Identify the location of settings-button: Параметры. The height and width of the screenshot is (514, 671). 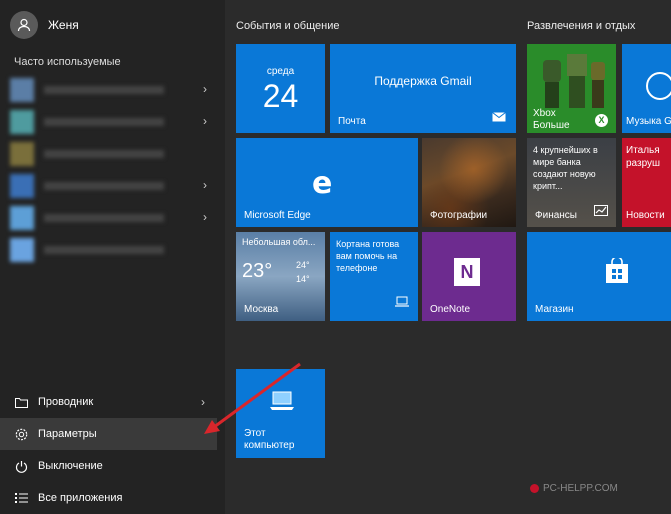
(108, 434).